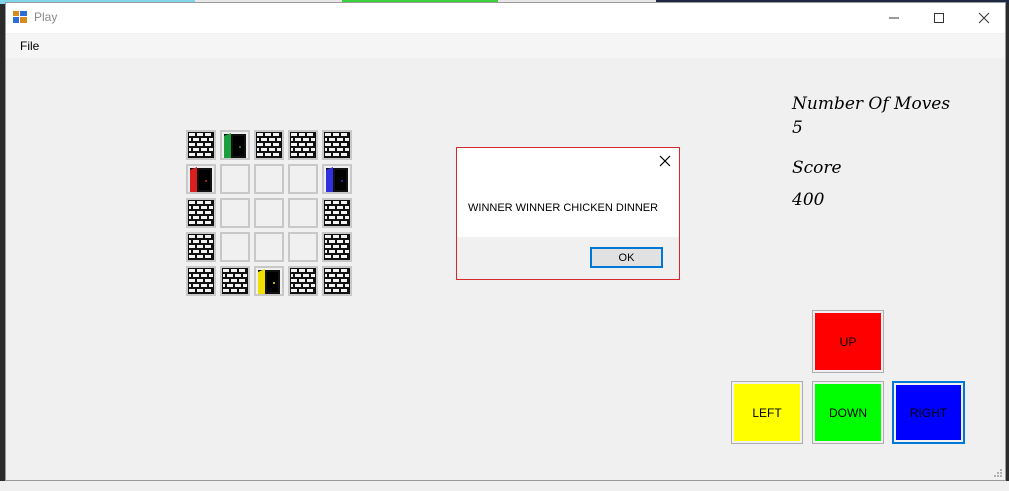  I want to click on right-label: RIGHT, so click(928, 412).